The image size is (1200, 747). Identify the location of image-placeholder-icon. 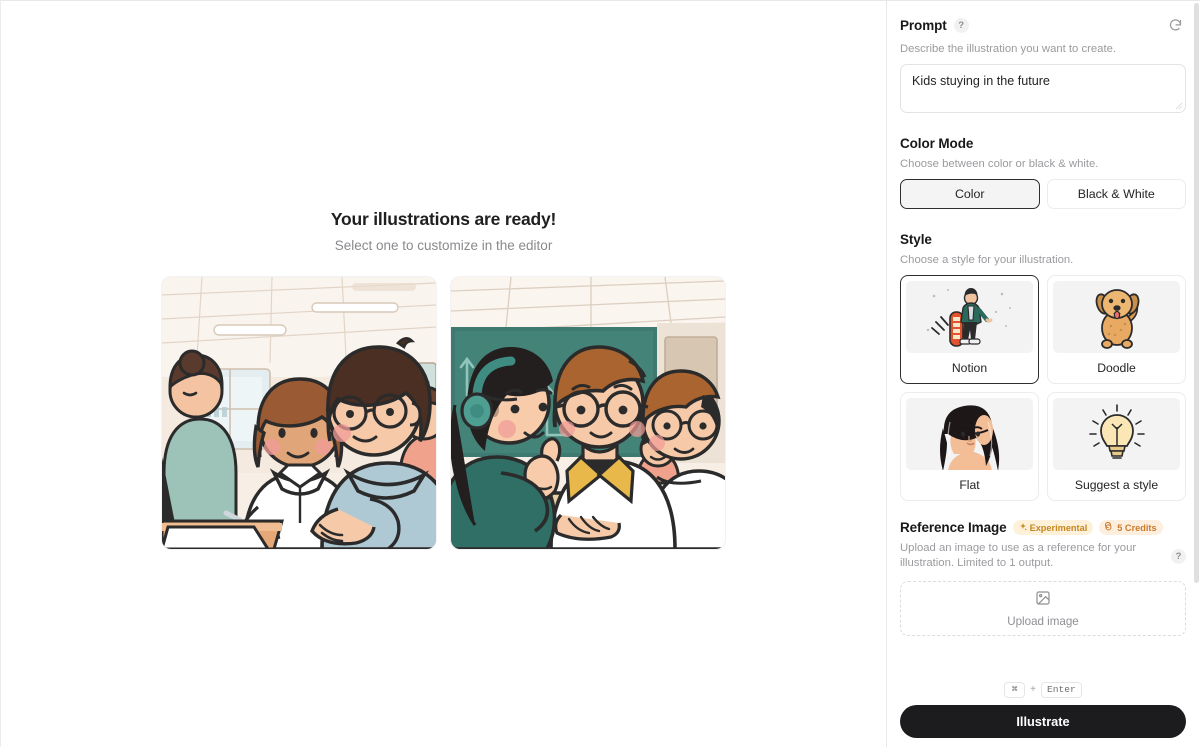
(1043, 600).